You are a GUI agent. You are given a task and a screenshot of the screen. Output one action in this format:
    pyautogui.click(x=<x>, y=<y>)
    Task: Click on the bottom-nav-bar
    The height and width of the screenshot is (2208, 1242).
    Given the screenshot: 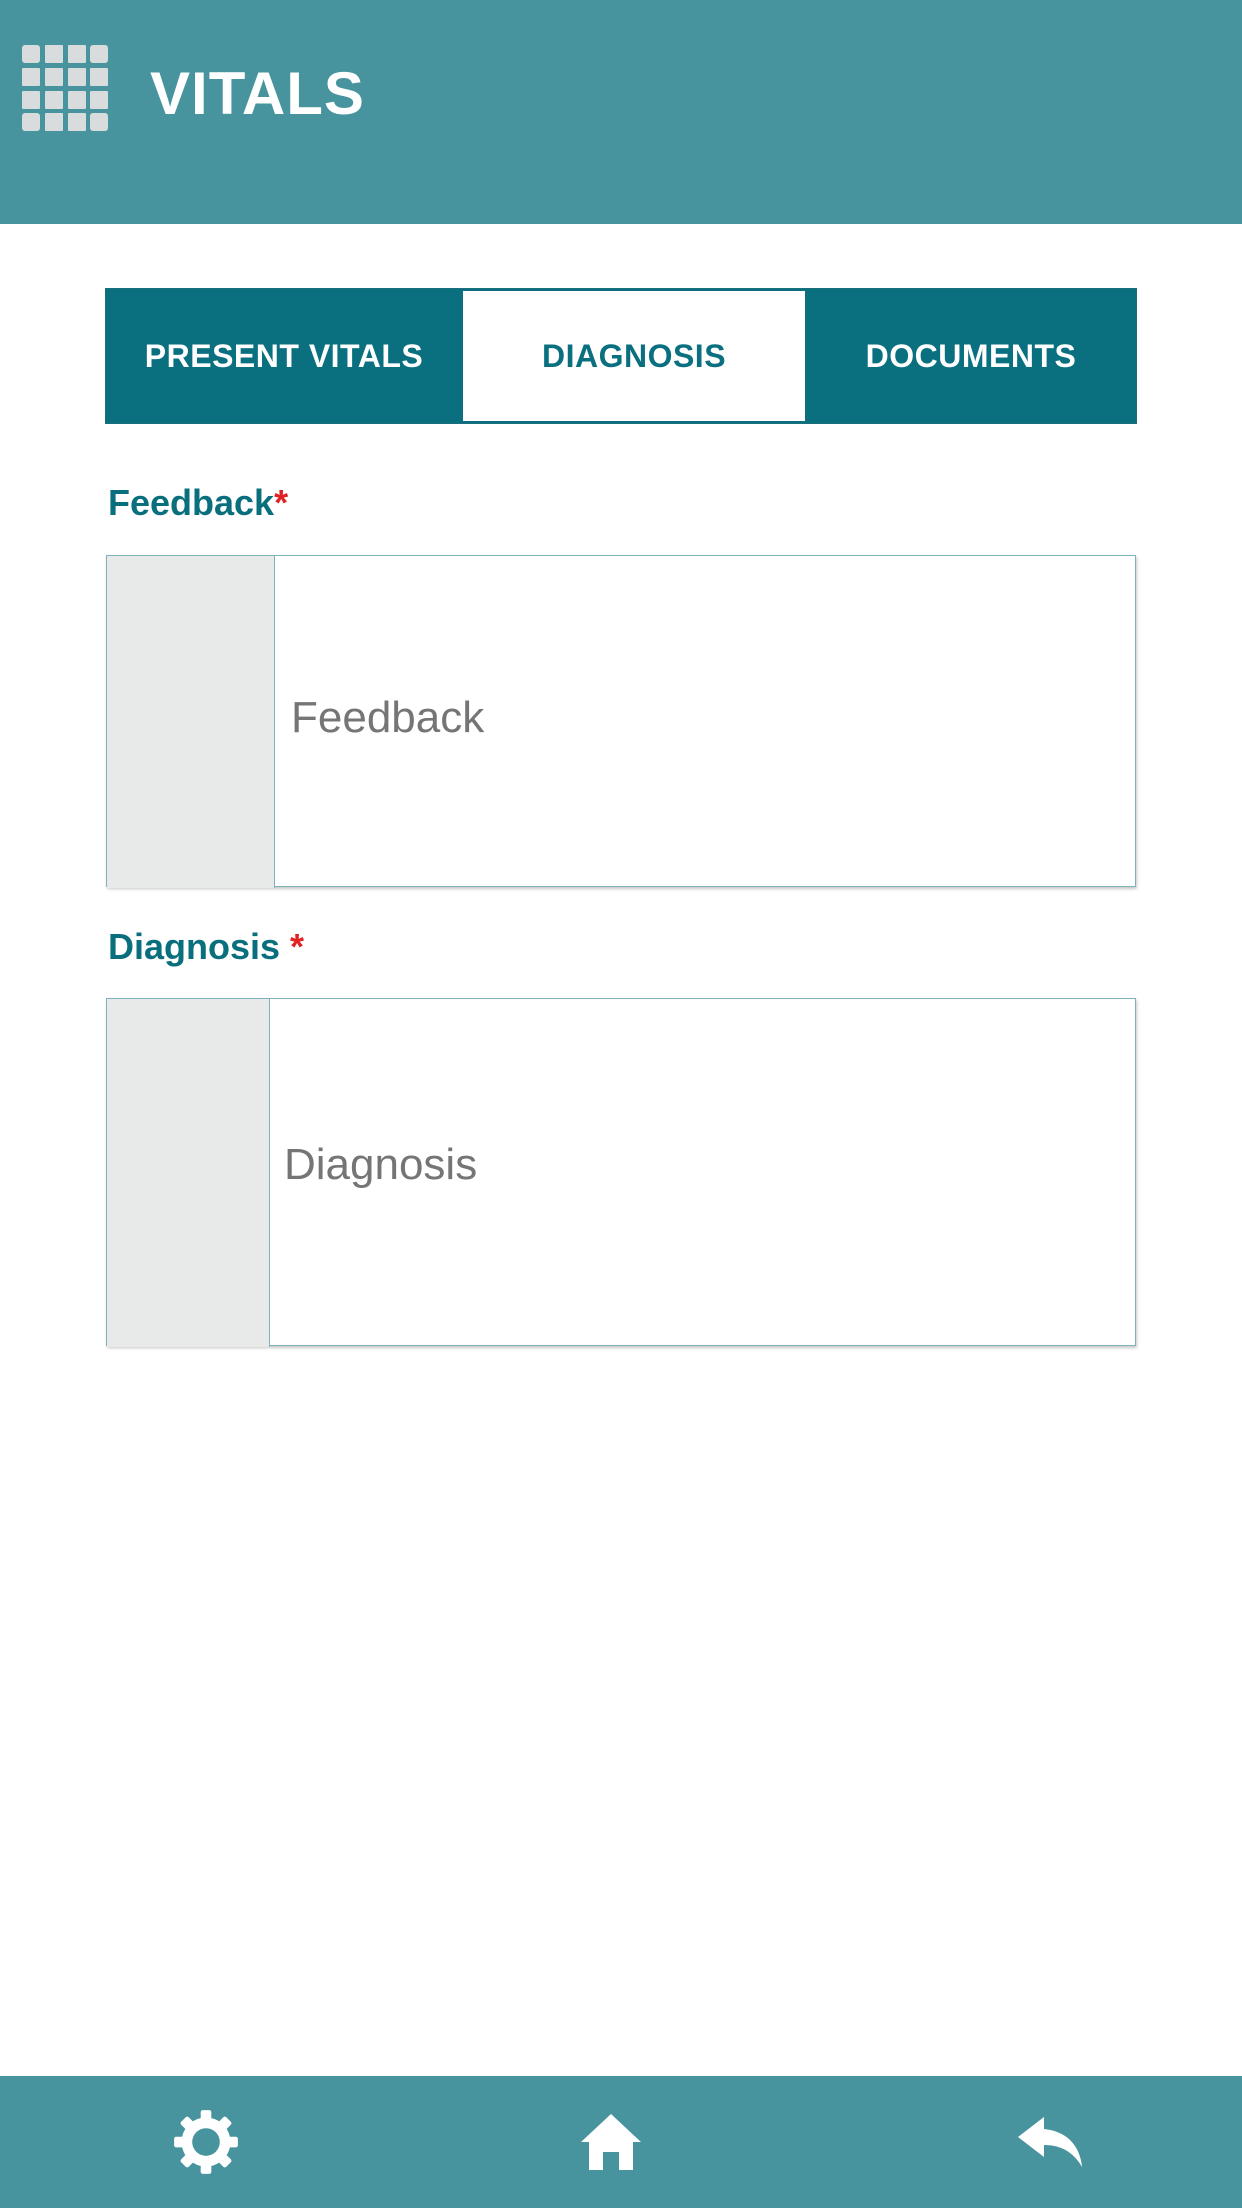 What is the action you would take?
    pyautogui.click(x=621, y=2142)
    